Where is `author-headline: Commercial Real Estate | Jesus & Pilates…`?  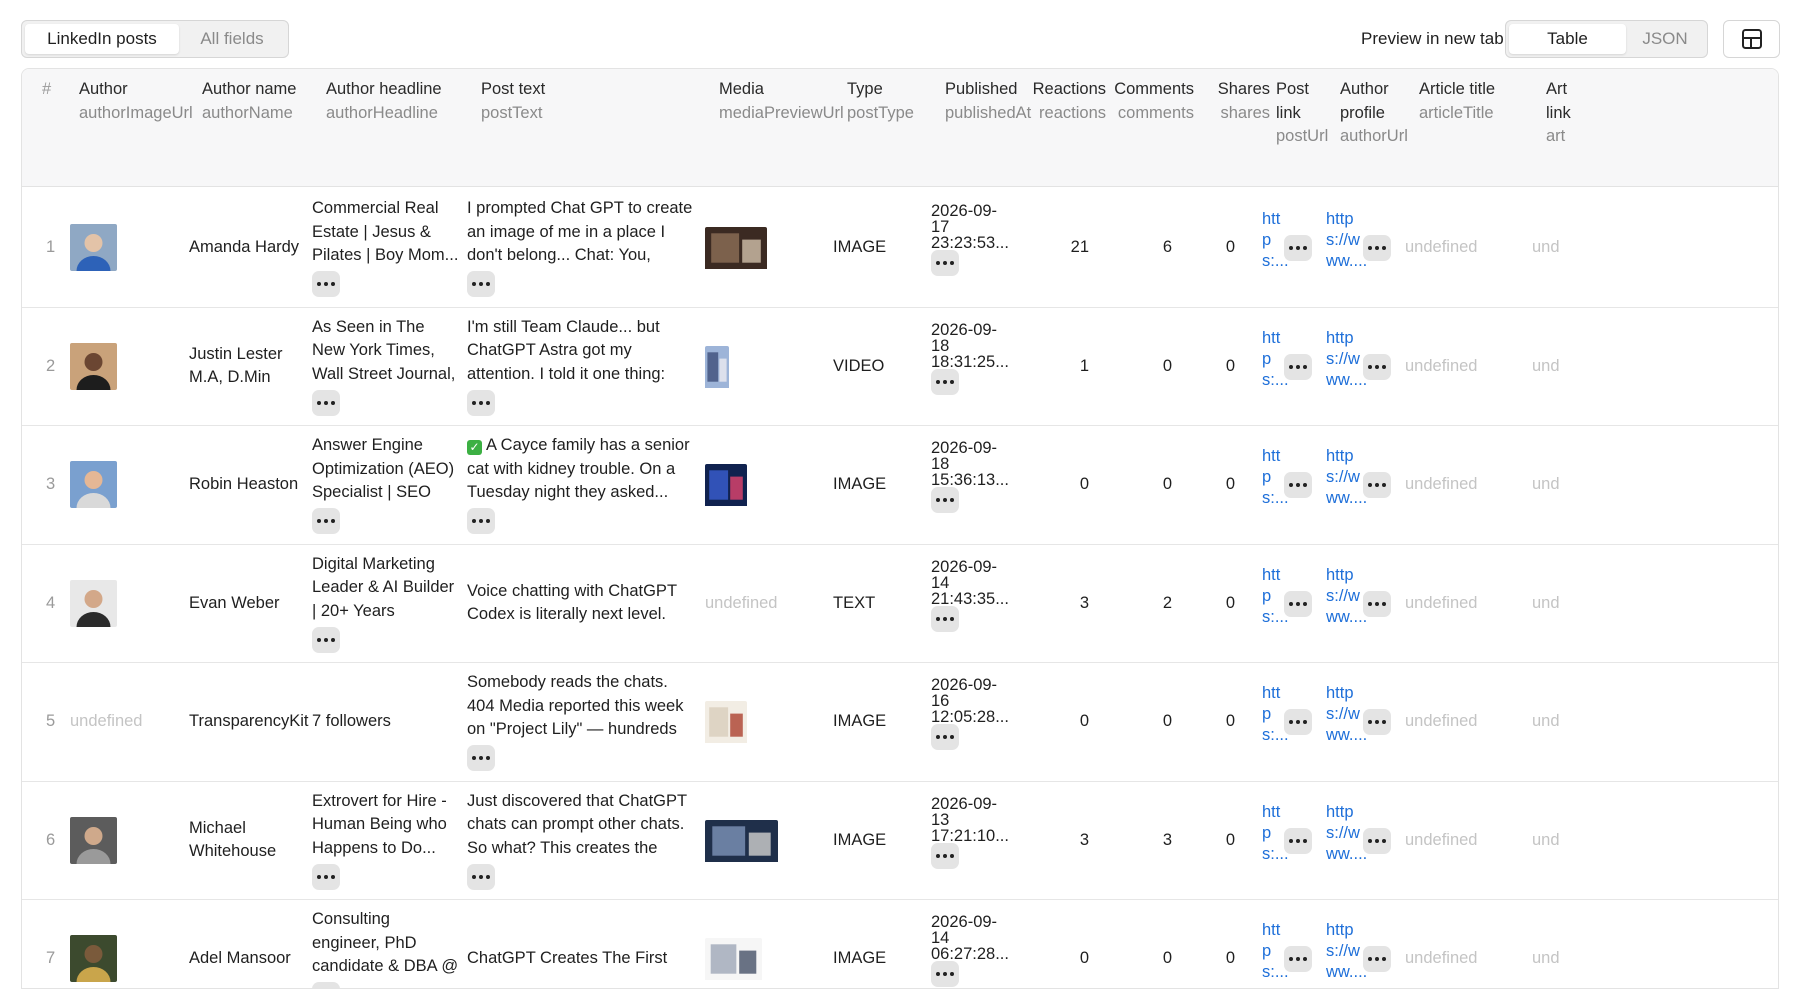
author-headline: Commercial Real Estate | Jesus & Pilates… is located at coordinates (385, 231).